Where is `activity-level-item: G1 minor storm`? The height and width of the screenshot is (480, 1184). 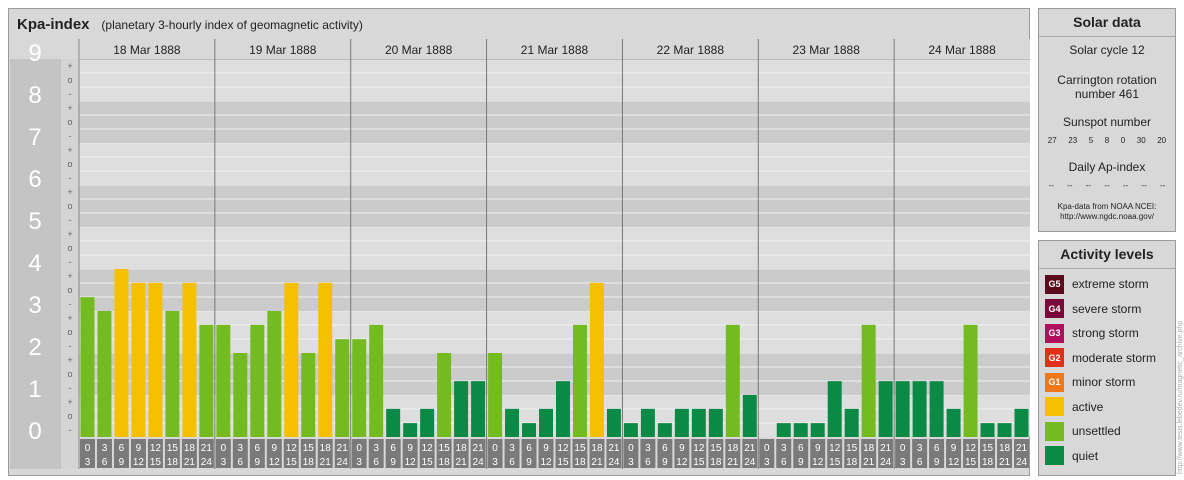 activity-level-item: G1 minor storm is located at coordinates (1107, 382).